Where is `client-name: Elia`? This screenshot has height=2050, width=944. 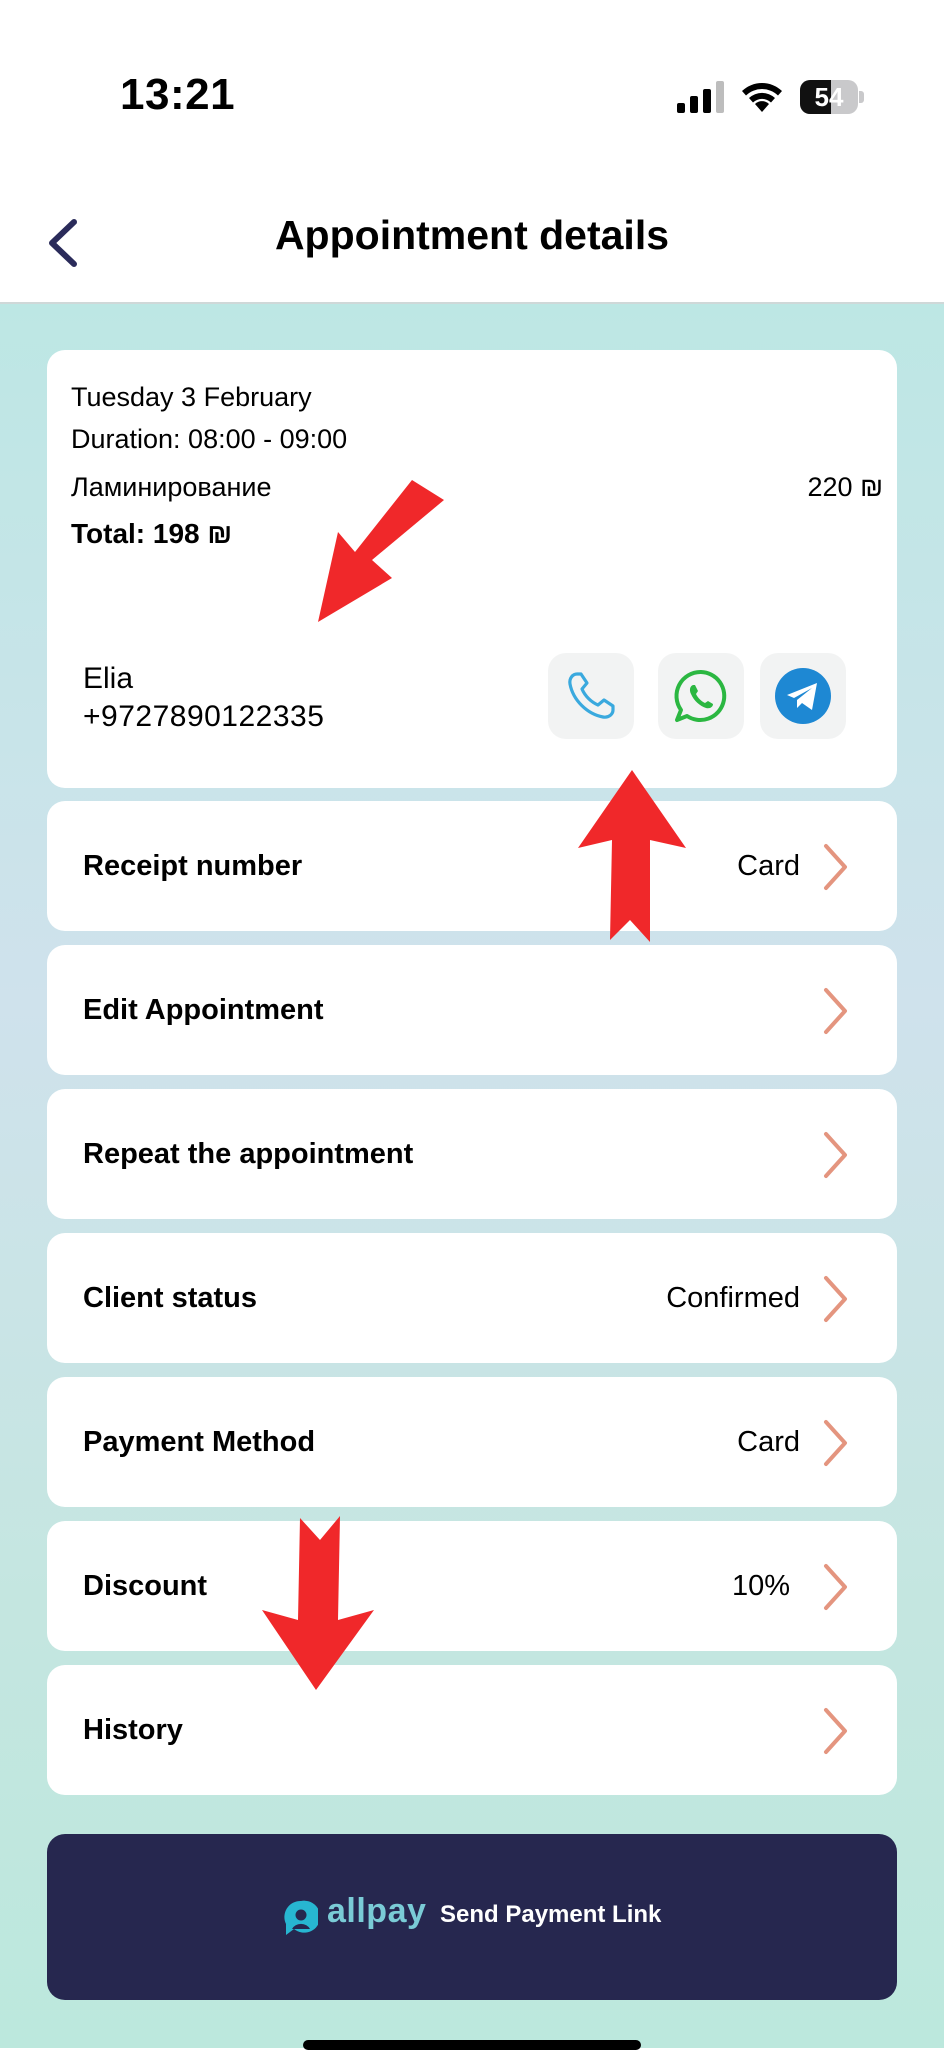 client-name: Elia is located at coordinates (108, 678).